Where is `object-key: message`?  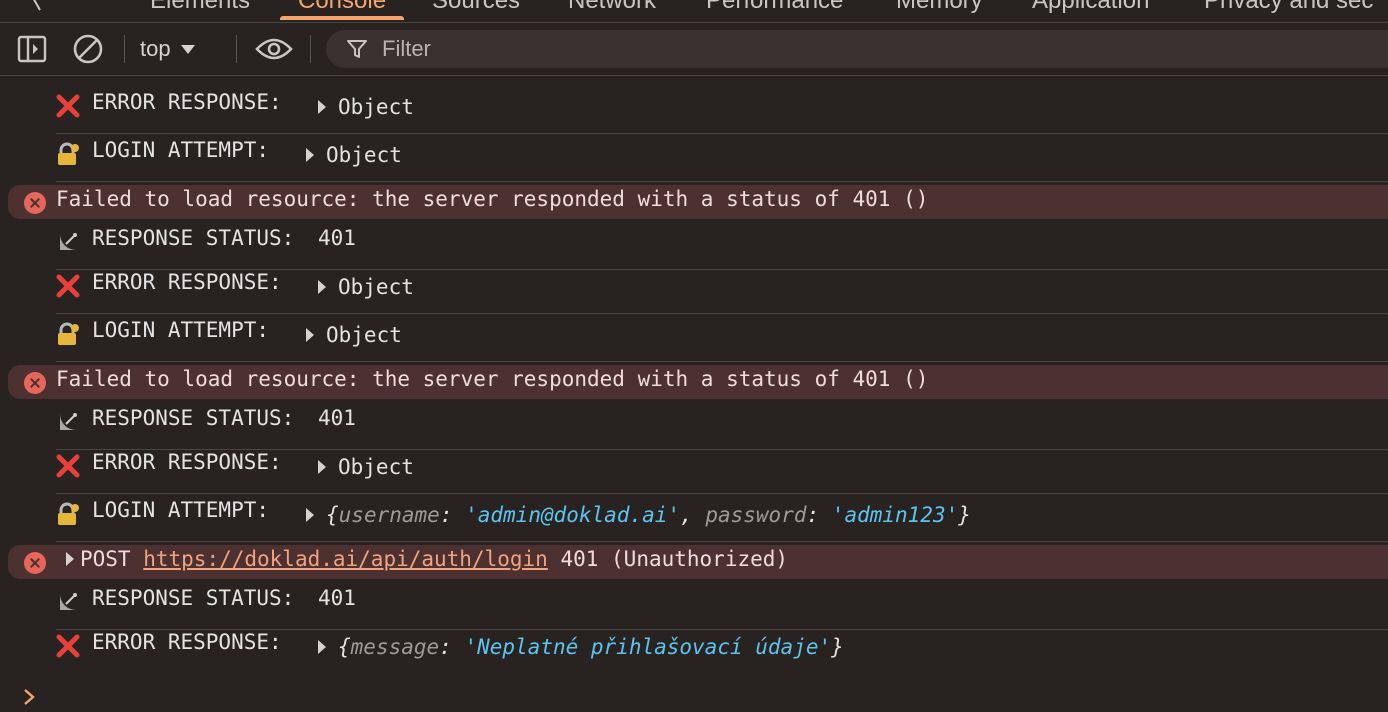 object-key: message is located at coordinates (395, 647).